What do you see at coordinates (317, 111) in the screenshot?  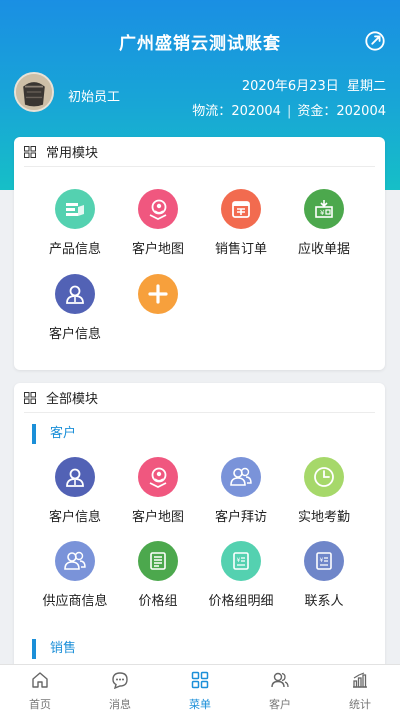 I see `funds-label: 资金：` at bounding box center [317, 111].